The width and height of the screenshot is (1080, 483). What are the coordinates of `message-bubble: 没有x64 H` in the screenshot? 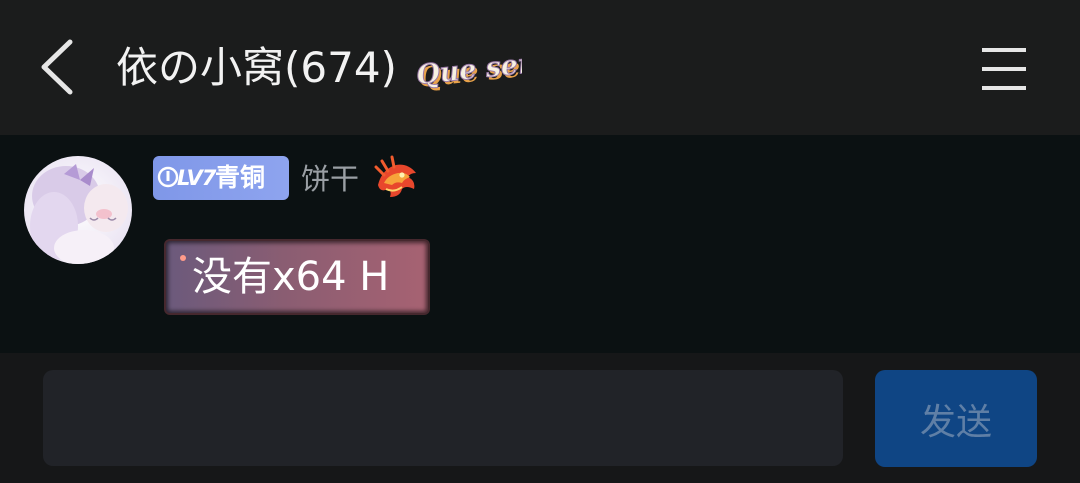 It's located at (297, 277).